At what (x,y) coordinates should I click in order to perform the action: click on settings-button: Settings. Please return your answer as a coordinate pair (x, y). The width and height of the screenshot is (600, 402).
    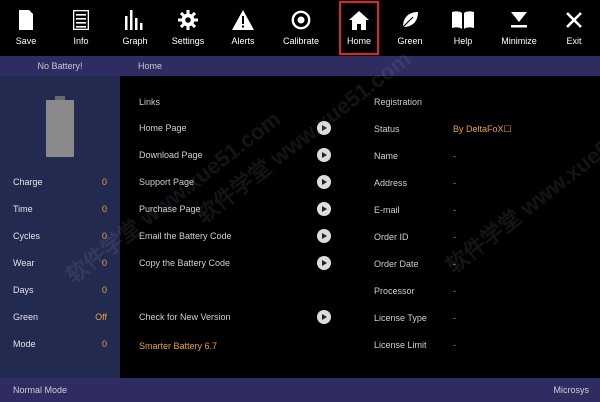
    Looking at the image, I should click on (188, 28).